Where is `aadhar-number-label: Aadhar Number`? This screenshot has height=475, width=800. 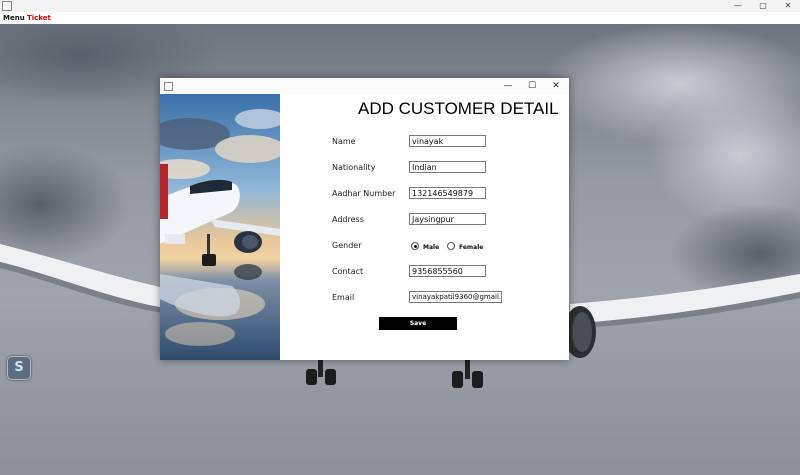 aadhar-number-label: Aadhar Number is located at coordinates (364, 193).